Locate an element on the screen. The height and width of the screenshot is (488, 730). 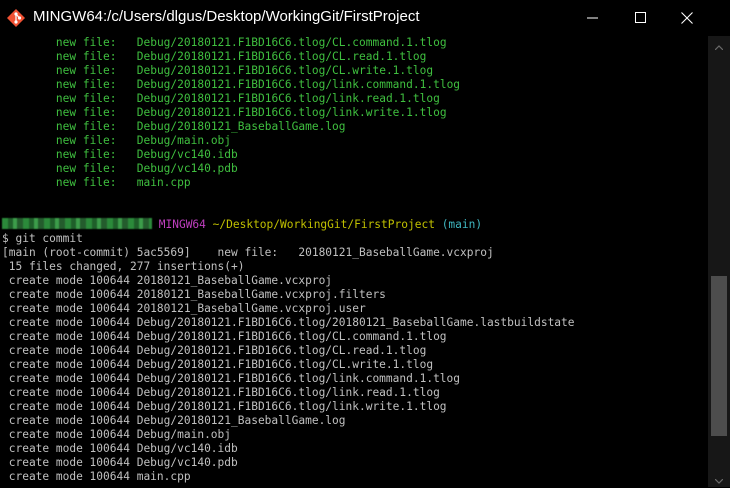
commit-output-line: create mode 100644 Debug/vc140.idb is located at coordinates (120, 448).